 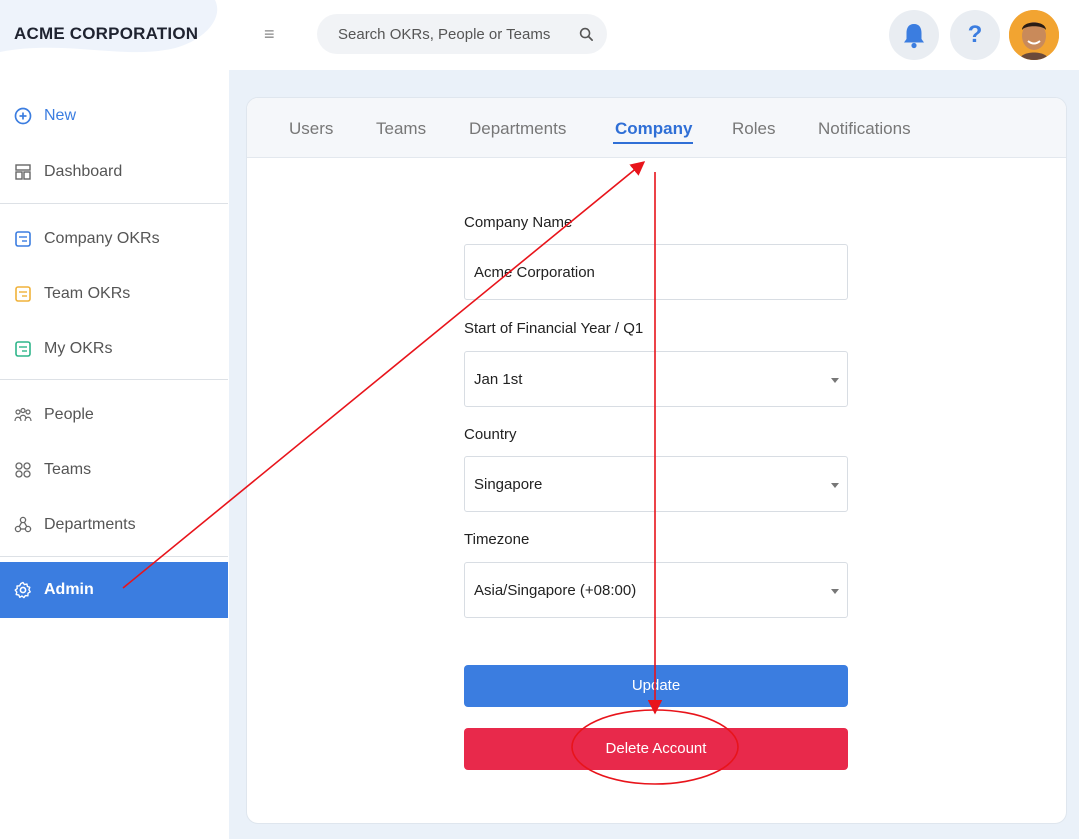 I want to click on tab-departments: Departments, so click(x=517, y=129).